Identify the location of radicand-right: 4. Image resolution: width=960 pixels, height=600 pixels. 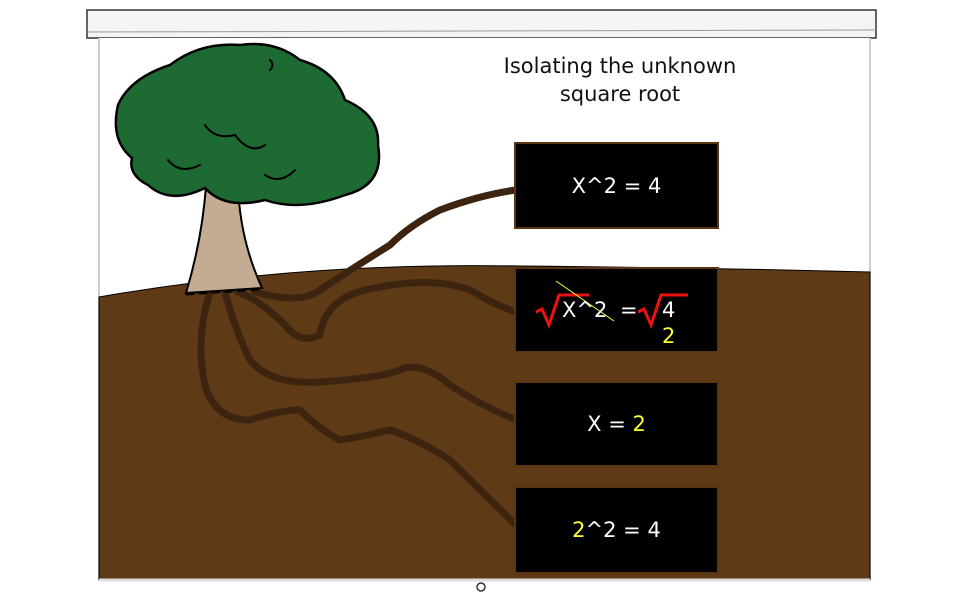
(669, 310).